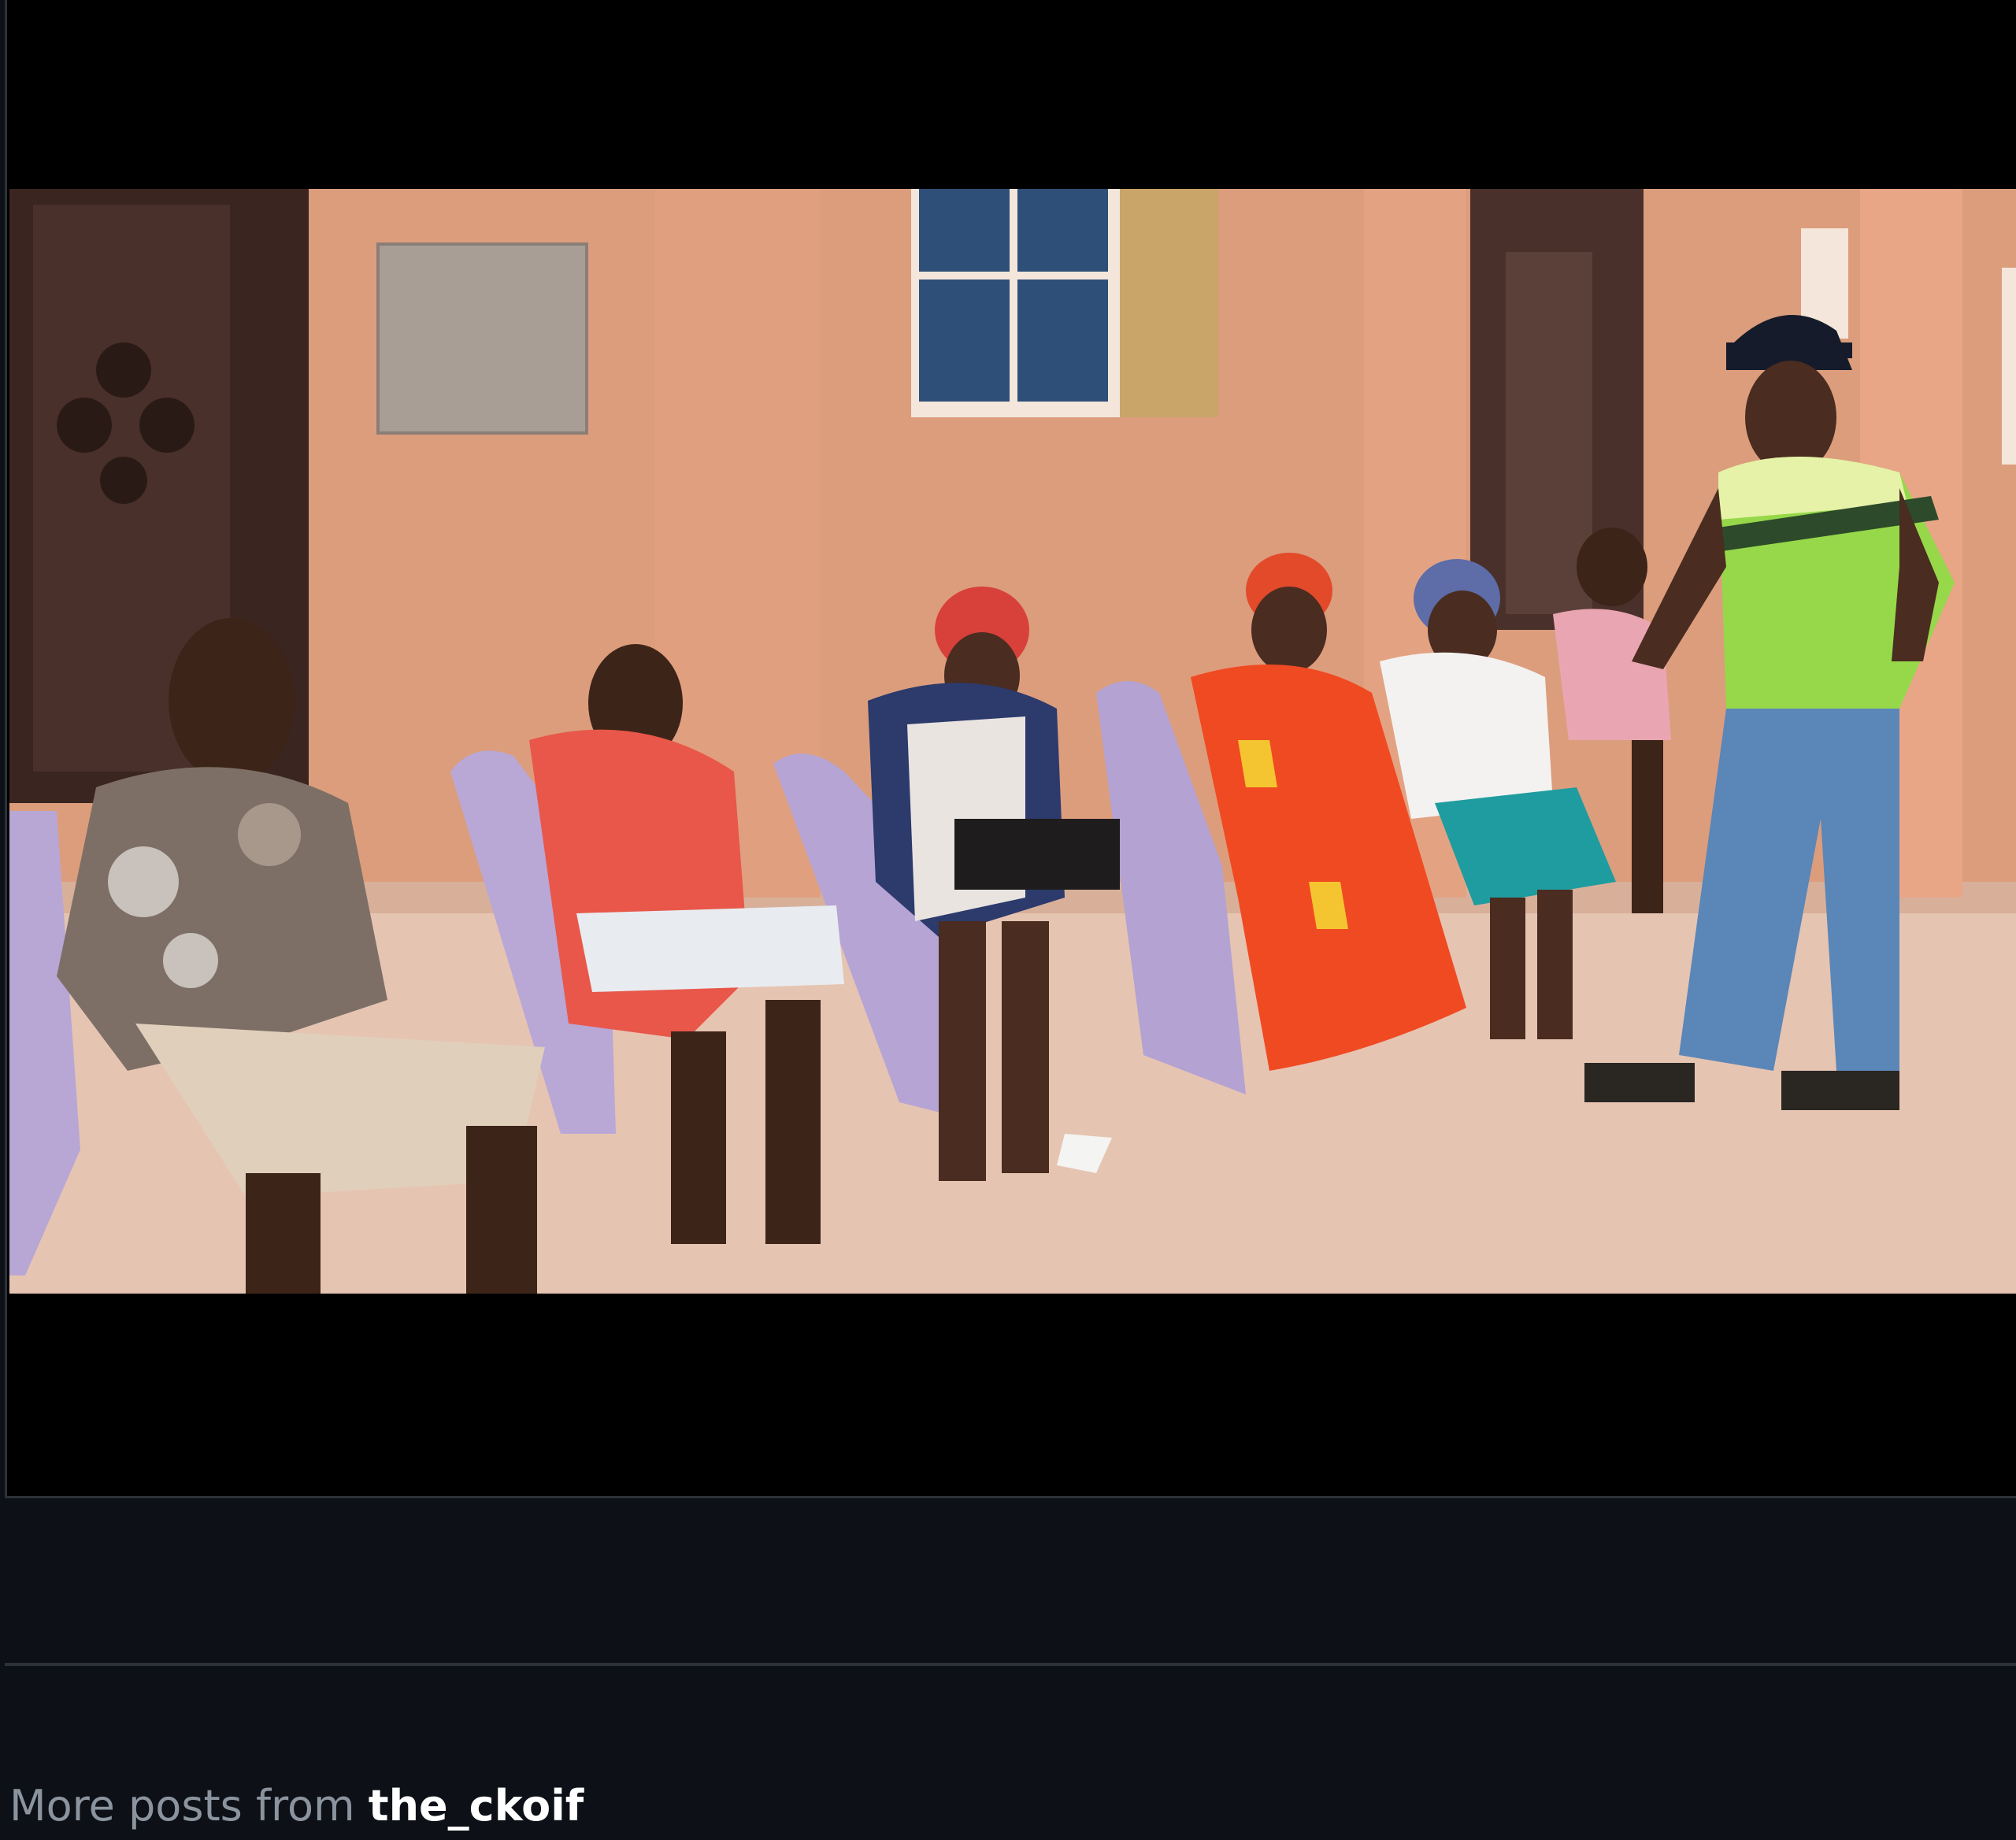 This screenshot has height=1840, width=2016. Describe the element at coordinates (1010, 1664) in the screenshot. I see `section-divider` at that location.